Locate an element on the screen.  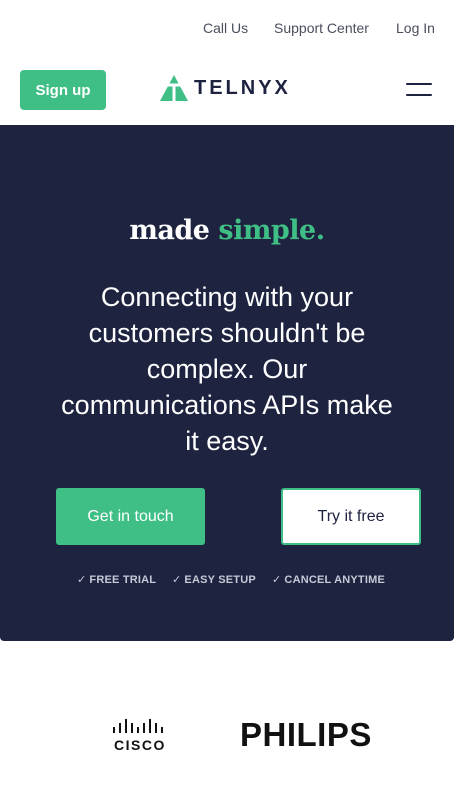
feature-item: ✓ CANCEL ANYTIME is located at coordinates (329, 580).